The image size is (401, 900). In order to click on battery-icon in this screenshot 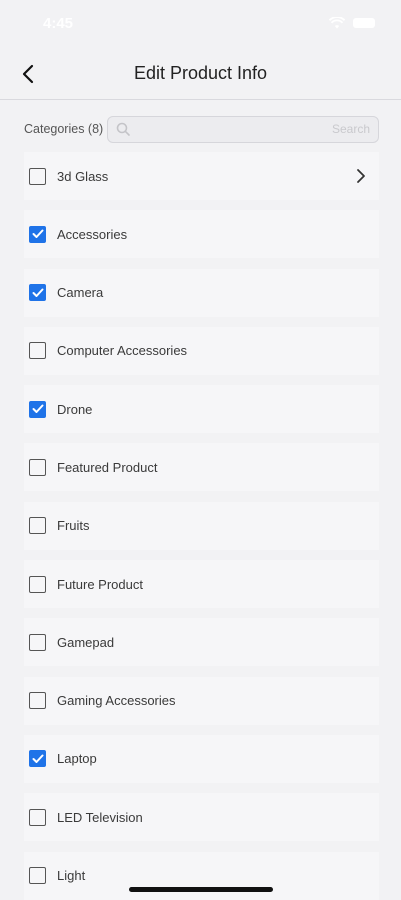, I will do `click(364, 23)`.